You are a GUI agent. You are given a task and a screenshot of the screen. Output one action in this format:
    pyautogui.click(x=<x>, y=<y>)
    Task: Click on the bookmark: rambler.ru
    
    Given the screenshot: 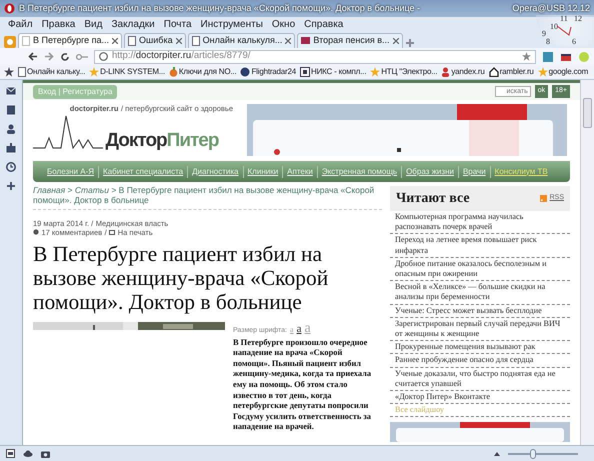 What is the action you would take?
    pyautogui.click(x=511, y=72)
    